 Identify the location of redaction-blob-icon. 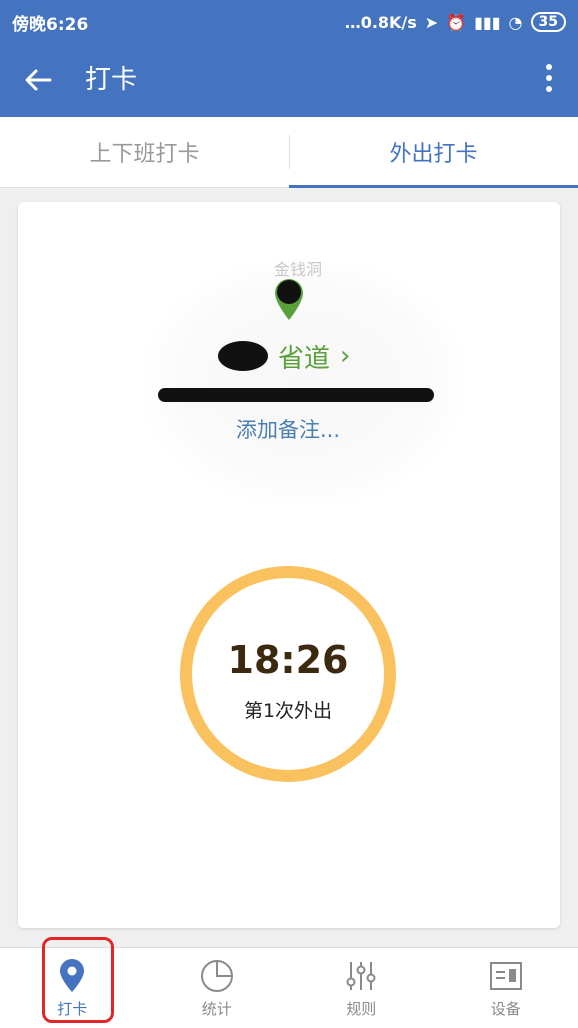
(243, 356).